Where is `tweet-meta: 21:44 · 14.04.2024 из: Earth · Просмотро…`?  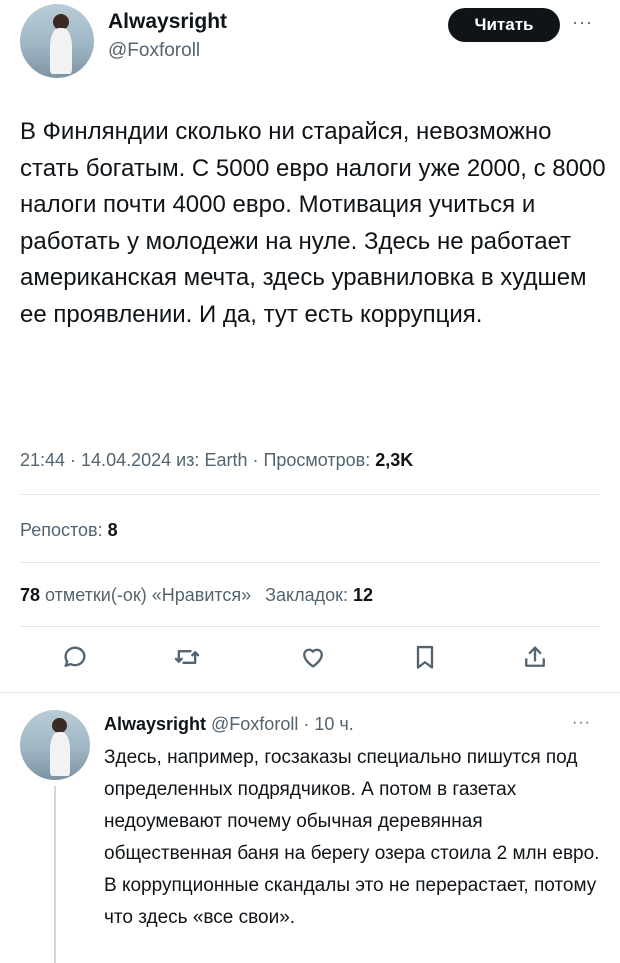
tweet-meta: 21:44 · 14.04.2024 из: Earth · Просмотро… is located at coordinates (216, 460).